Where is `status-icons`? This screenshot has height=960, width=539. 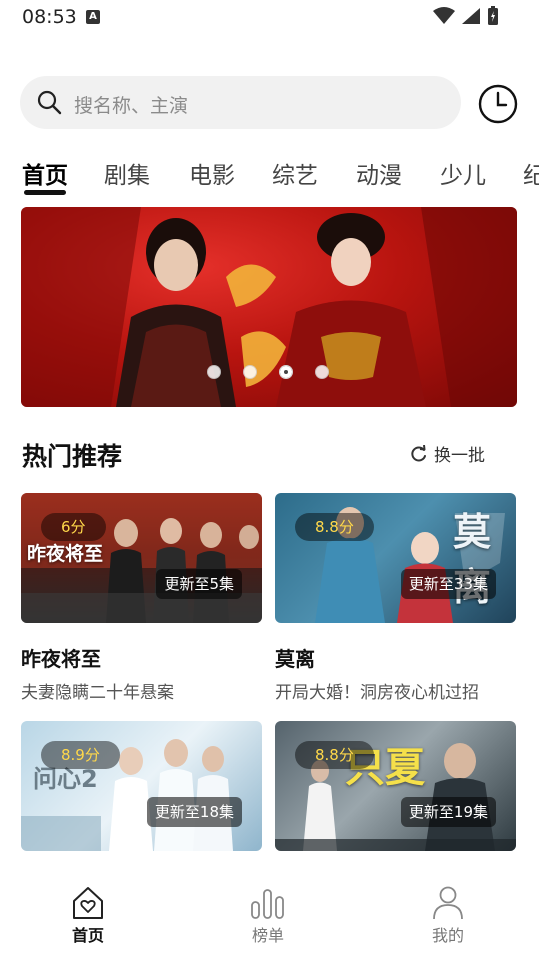
status-icons is located at coordinates (466, 16).